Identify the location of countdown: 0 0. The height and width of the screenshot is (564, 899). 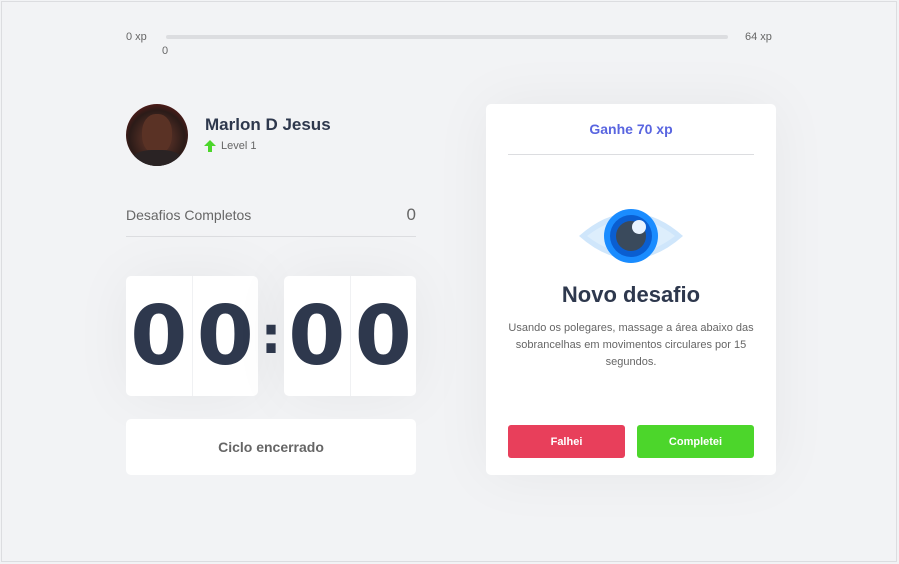
(271, 336).